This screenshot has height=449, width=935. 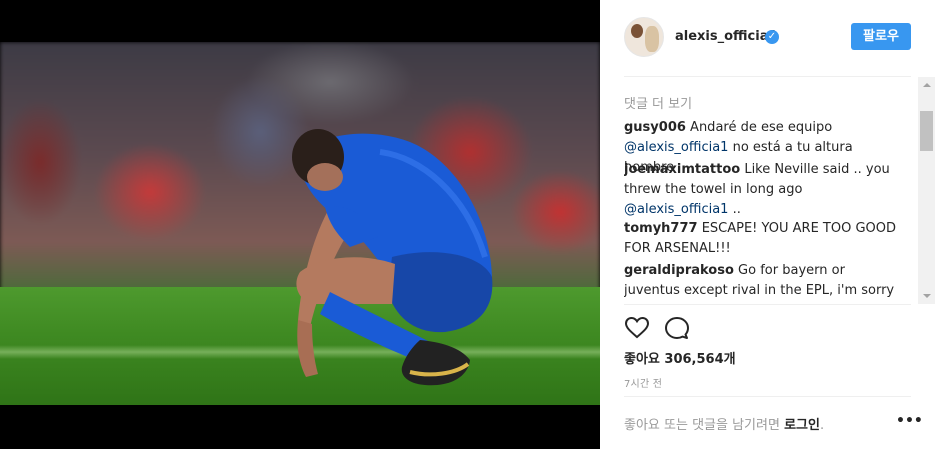 I want to click on login-prompt: 좋아요 또는 댓글을 남기려면 로그인., so click(x=724, y=423).